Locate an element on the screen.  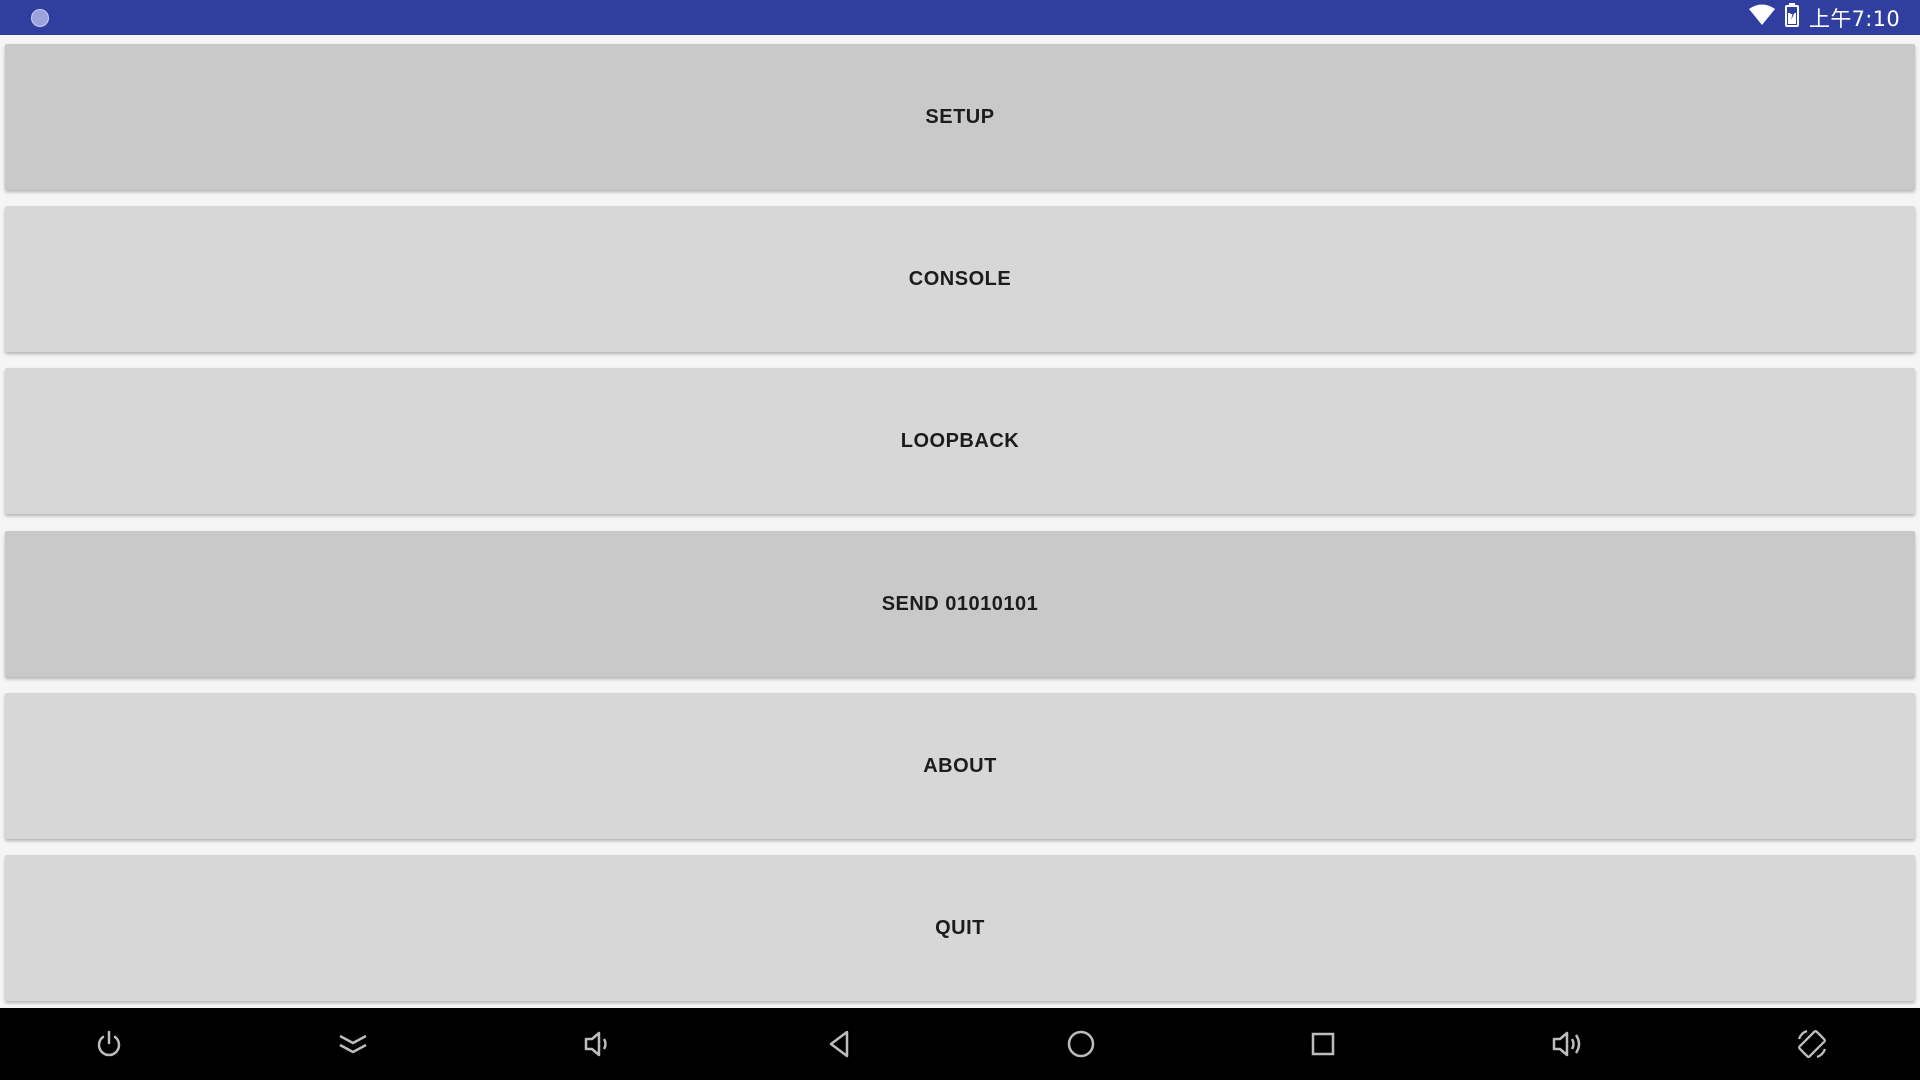
send-01010101-button: SEND 01010101 is located at coordinates (960, 604).